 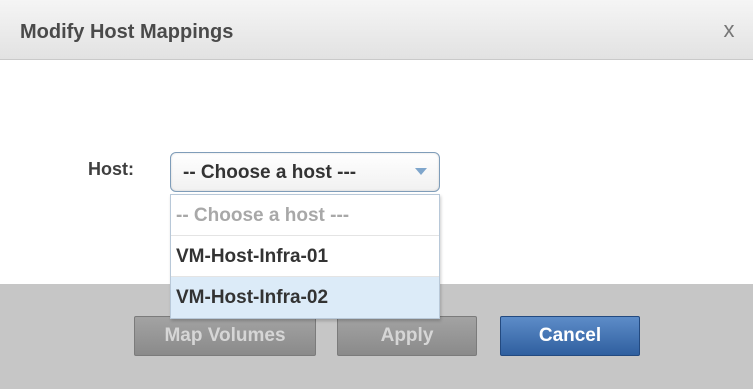 What do you see at coordinates (270, 172) in the screenshot?
I see `host-select-value: -- Choose a host ---` at bounding box center [270, 172].